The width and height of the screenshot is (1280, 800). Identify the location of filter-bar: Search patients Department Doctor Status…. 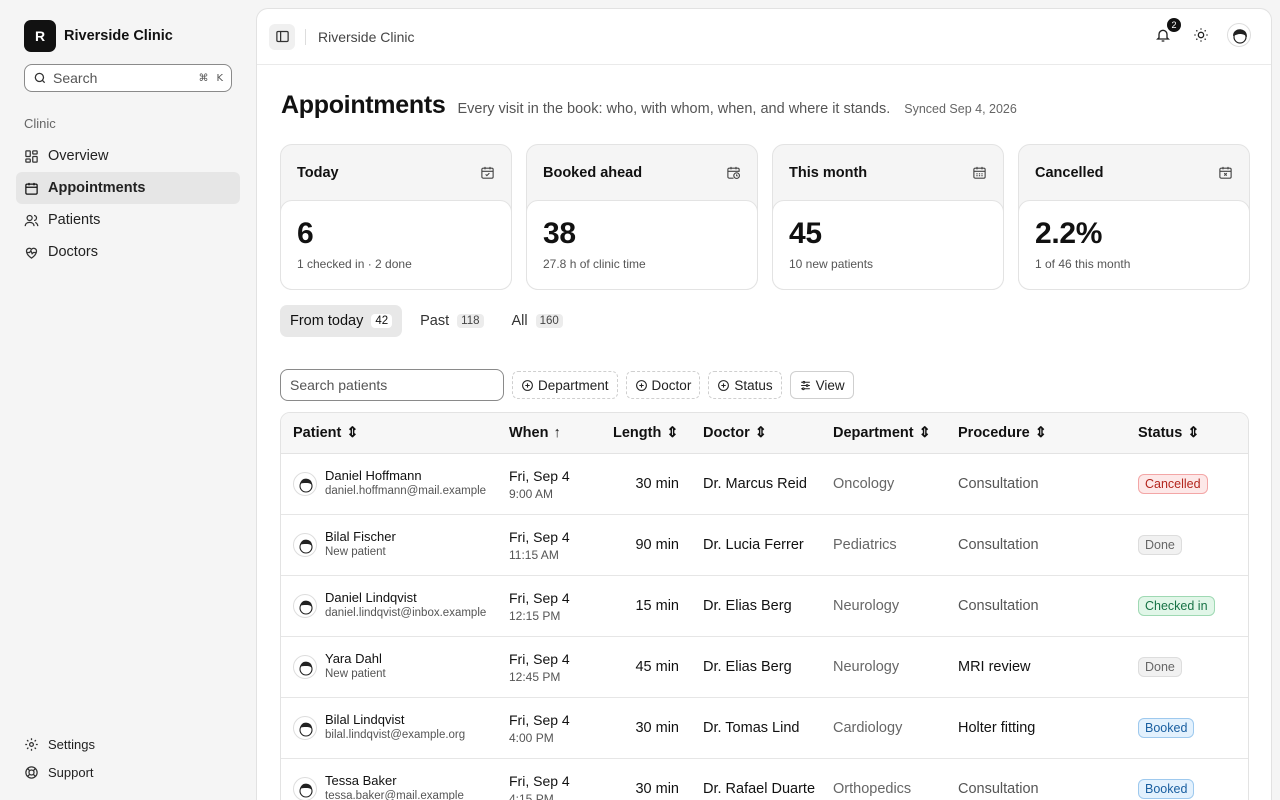
(567, 385).